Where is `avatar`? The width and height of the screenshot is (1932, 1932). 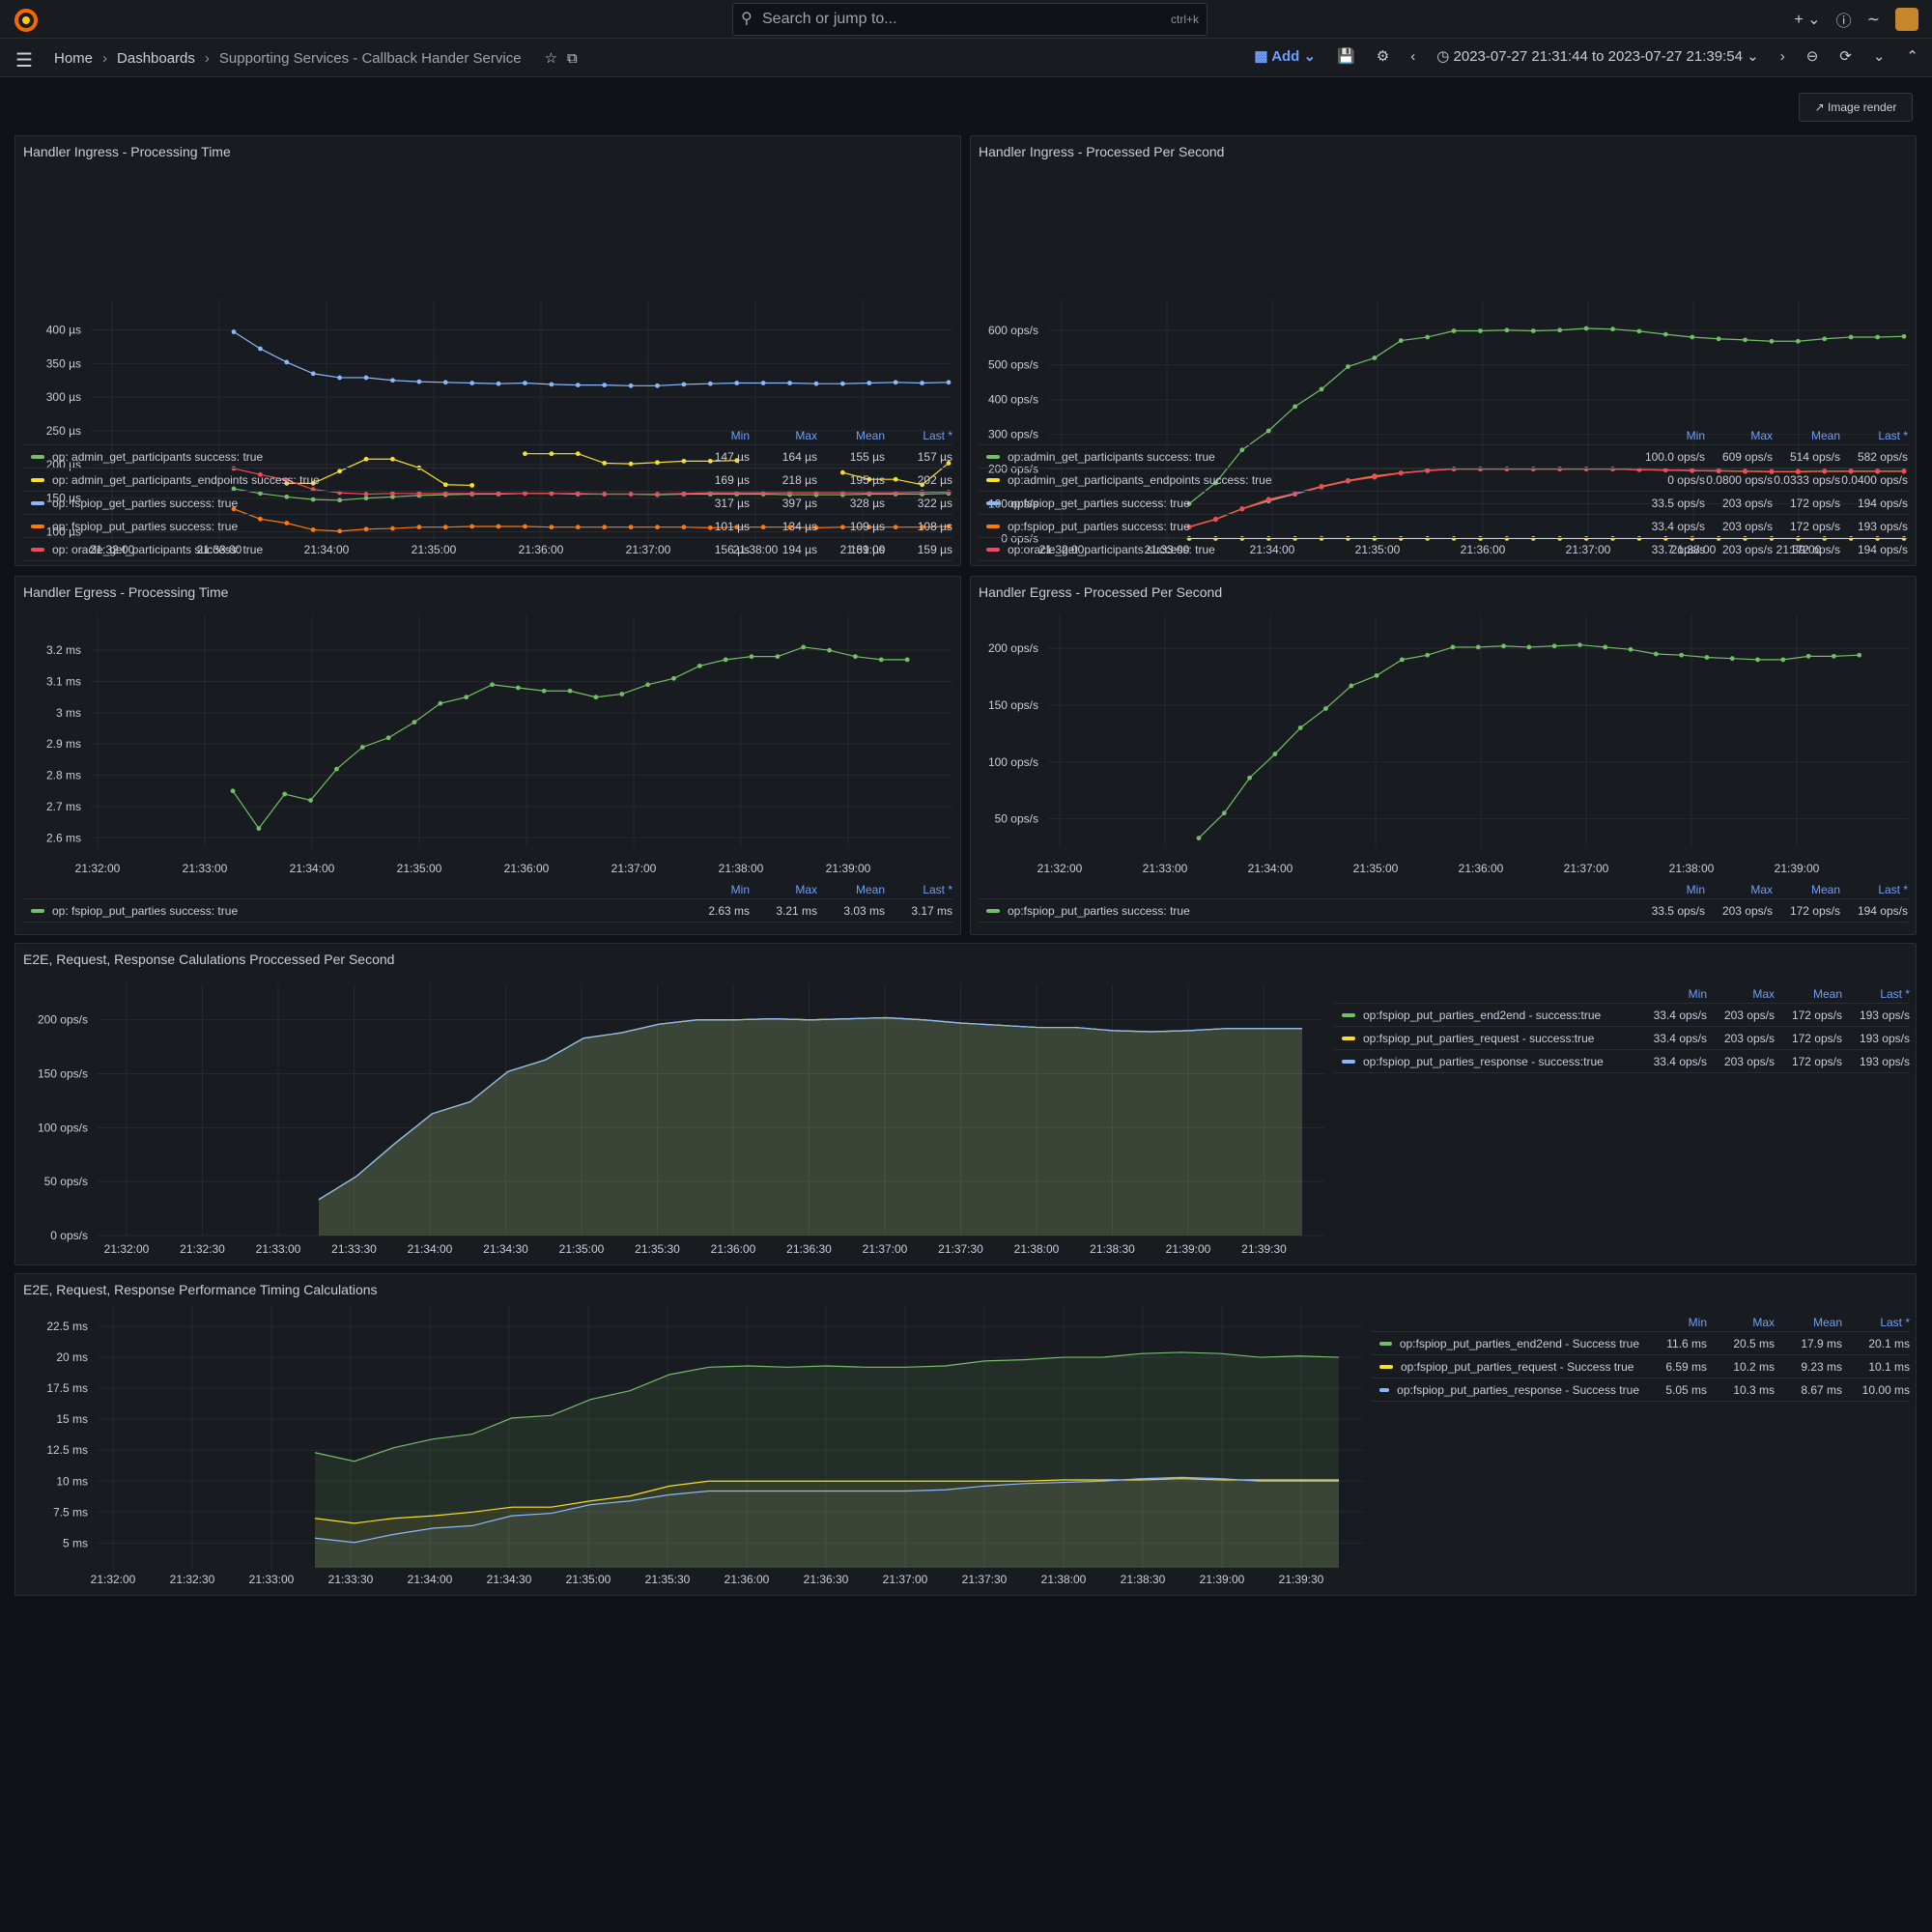
avatar is located at coordinates (1906, 19).